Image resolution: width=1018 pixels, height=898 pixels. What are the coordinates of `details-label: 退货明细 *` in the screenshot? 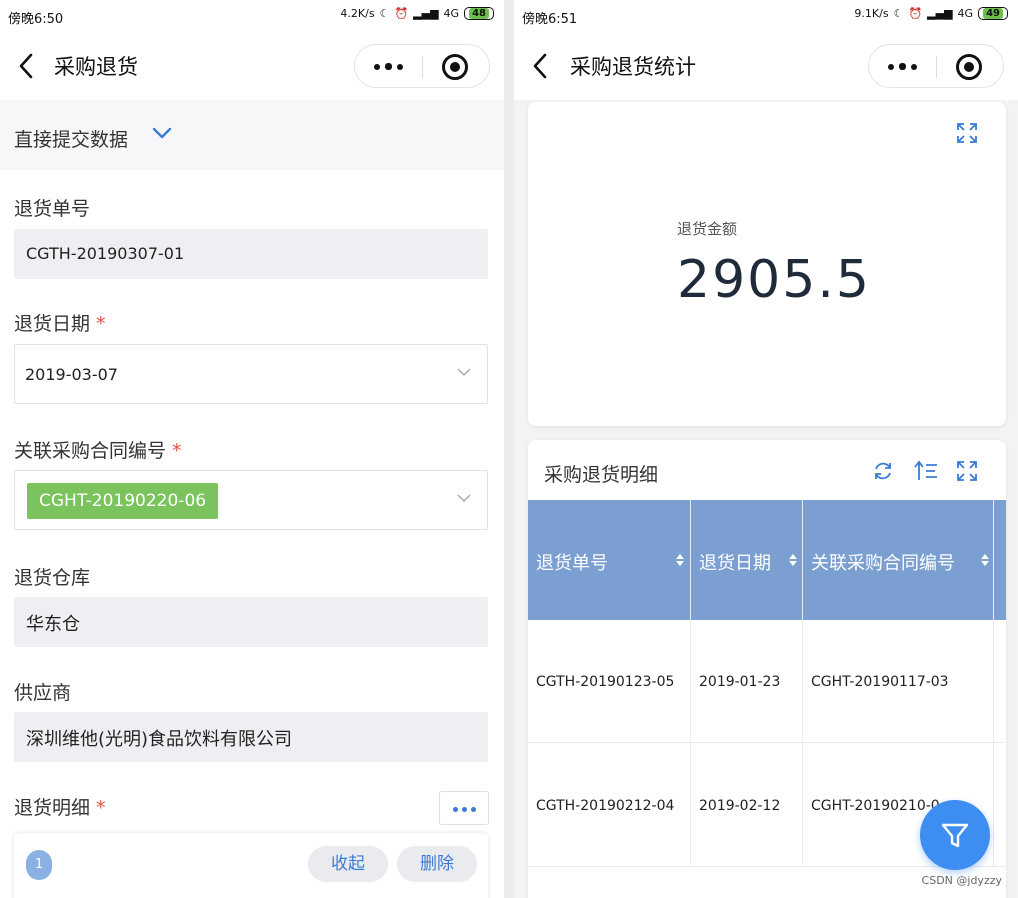 It's located at (60, 808).